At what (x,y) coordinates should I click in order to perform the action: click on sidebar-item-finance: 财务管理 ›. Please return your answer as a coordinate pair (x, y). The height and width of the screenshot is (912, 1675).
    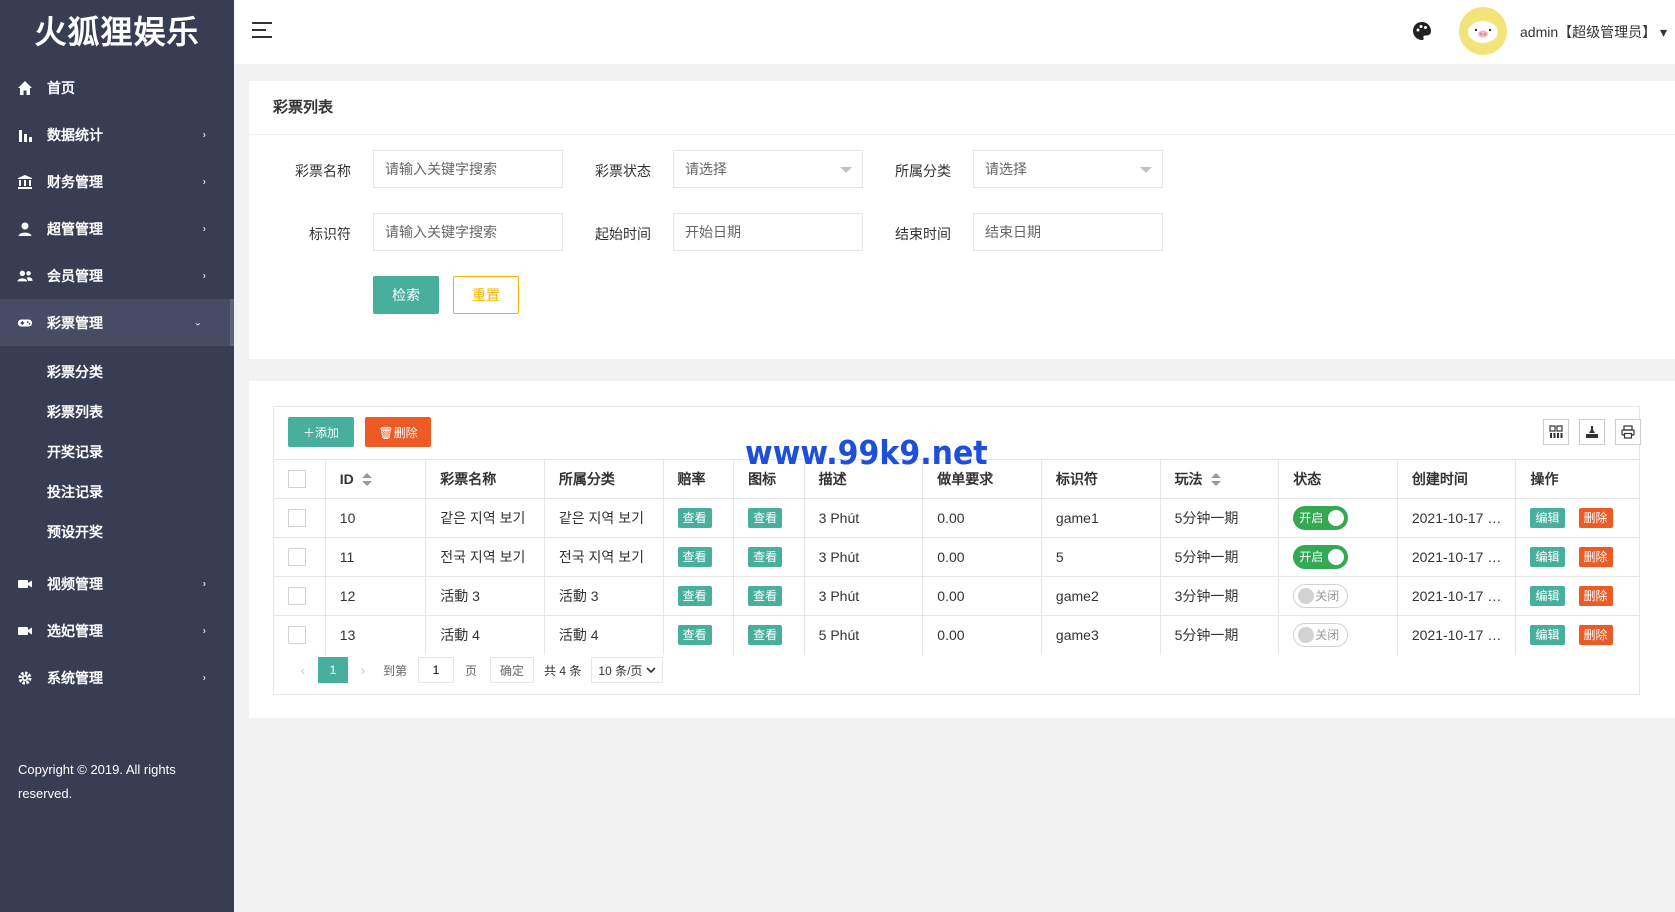
    Looking at the image, I should click on (117, 181).